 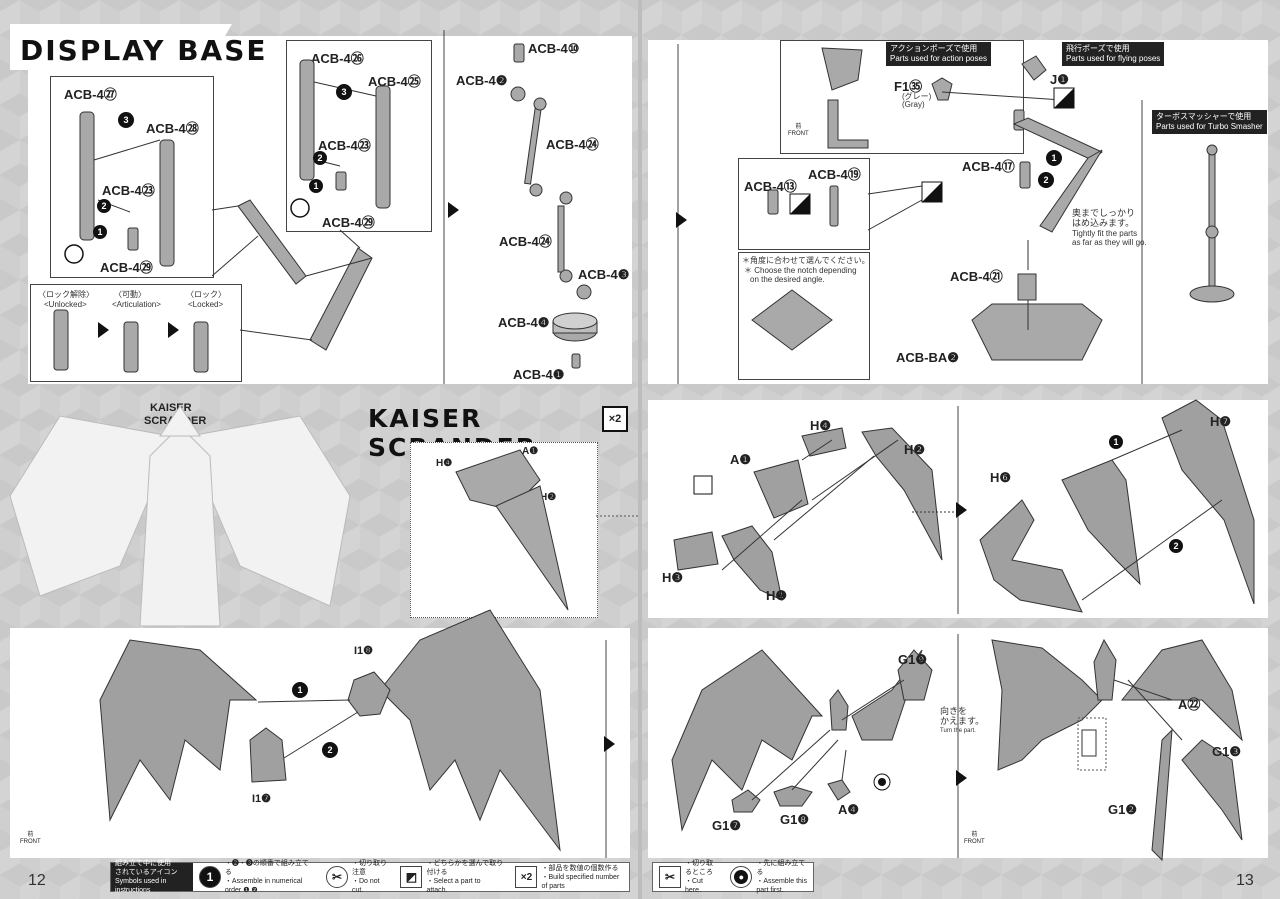 I want to click on front-jp: 前, so click(x=30, y=835).